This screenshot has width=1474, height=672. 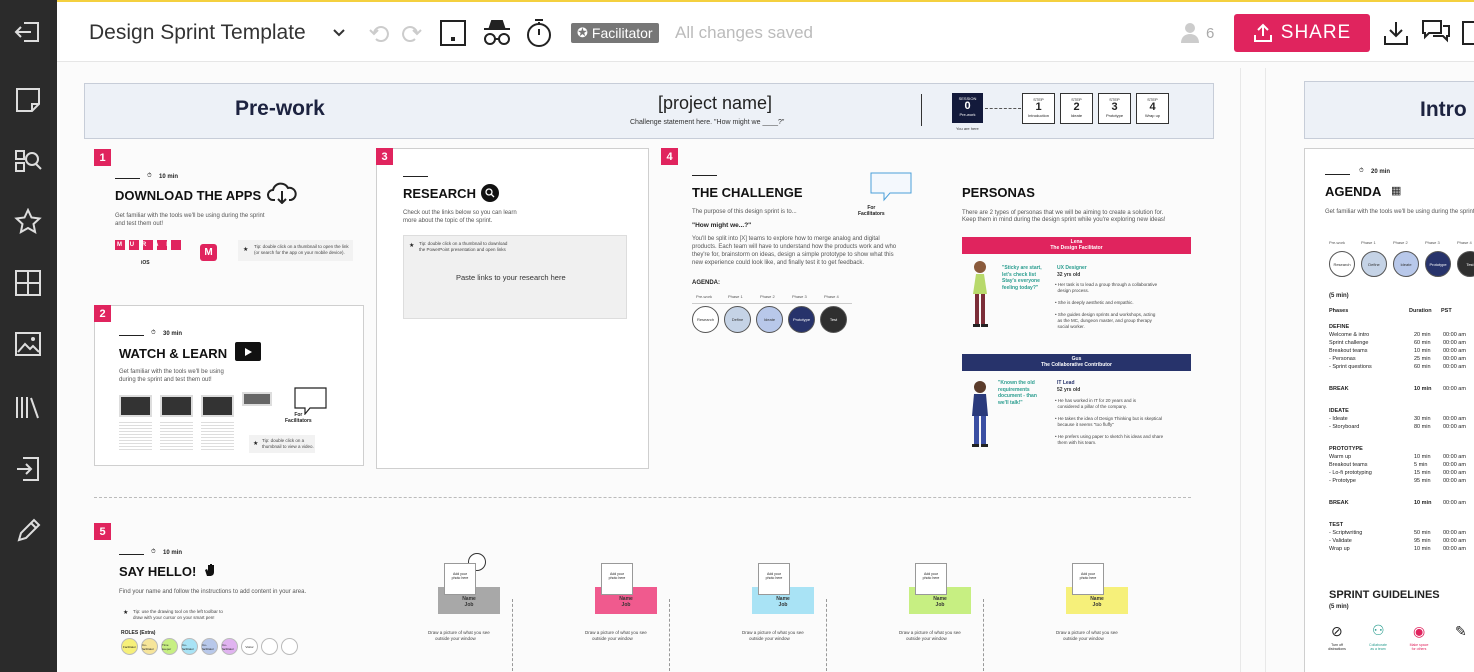 What do you see at coordinates (512, 635) in the screenshot?
I see `card-divider` at bounding box center [512, 635].